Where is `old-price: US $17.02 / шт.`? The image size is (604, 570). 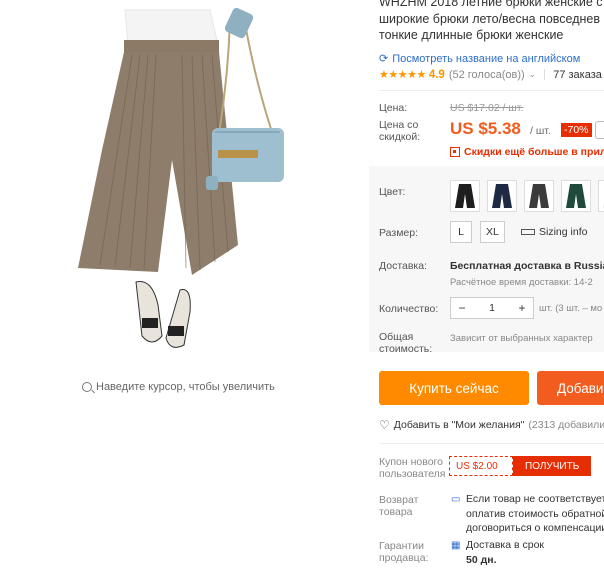
old-price: US $17.02 / шт. is located at coordinates (487, 108).